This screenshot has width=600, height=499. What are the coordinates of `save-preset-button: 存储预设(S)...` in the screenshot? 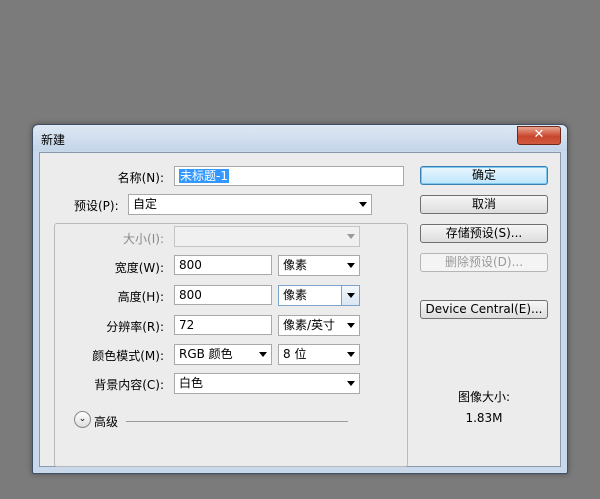 It's located at (484, 233).